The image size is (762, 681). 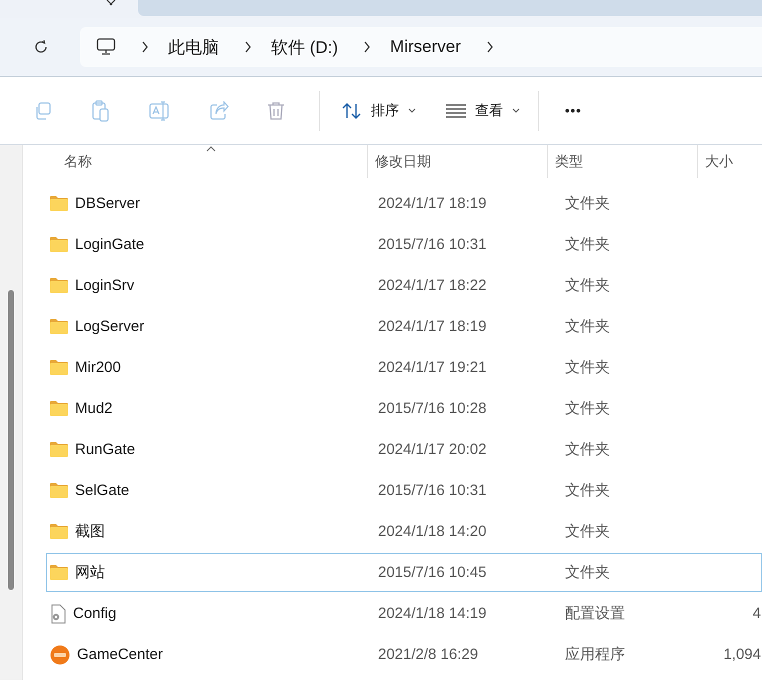 I want to click on sort-button: 排序, so click(x=379, y=111).